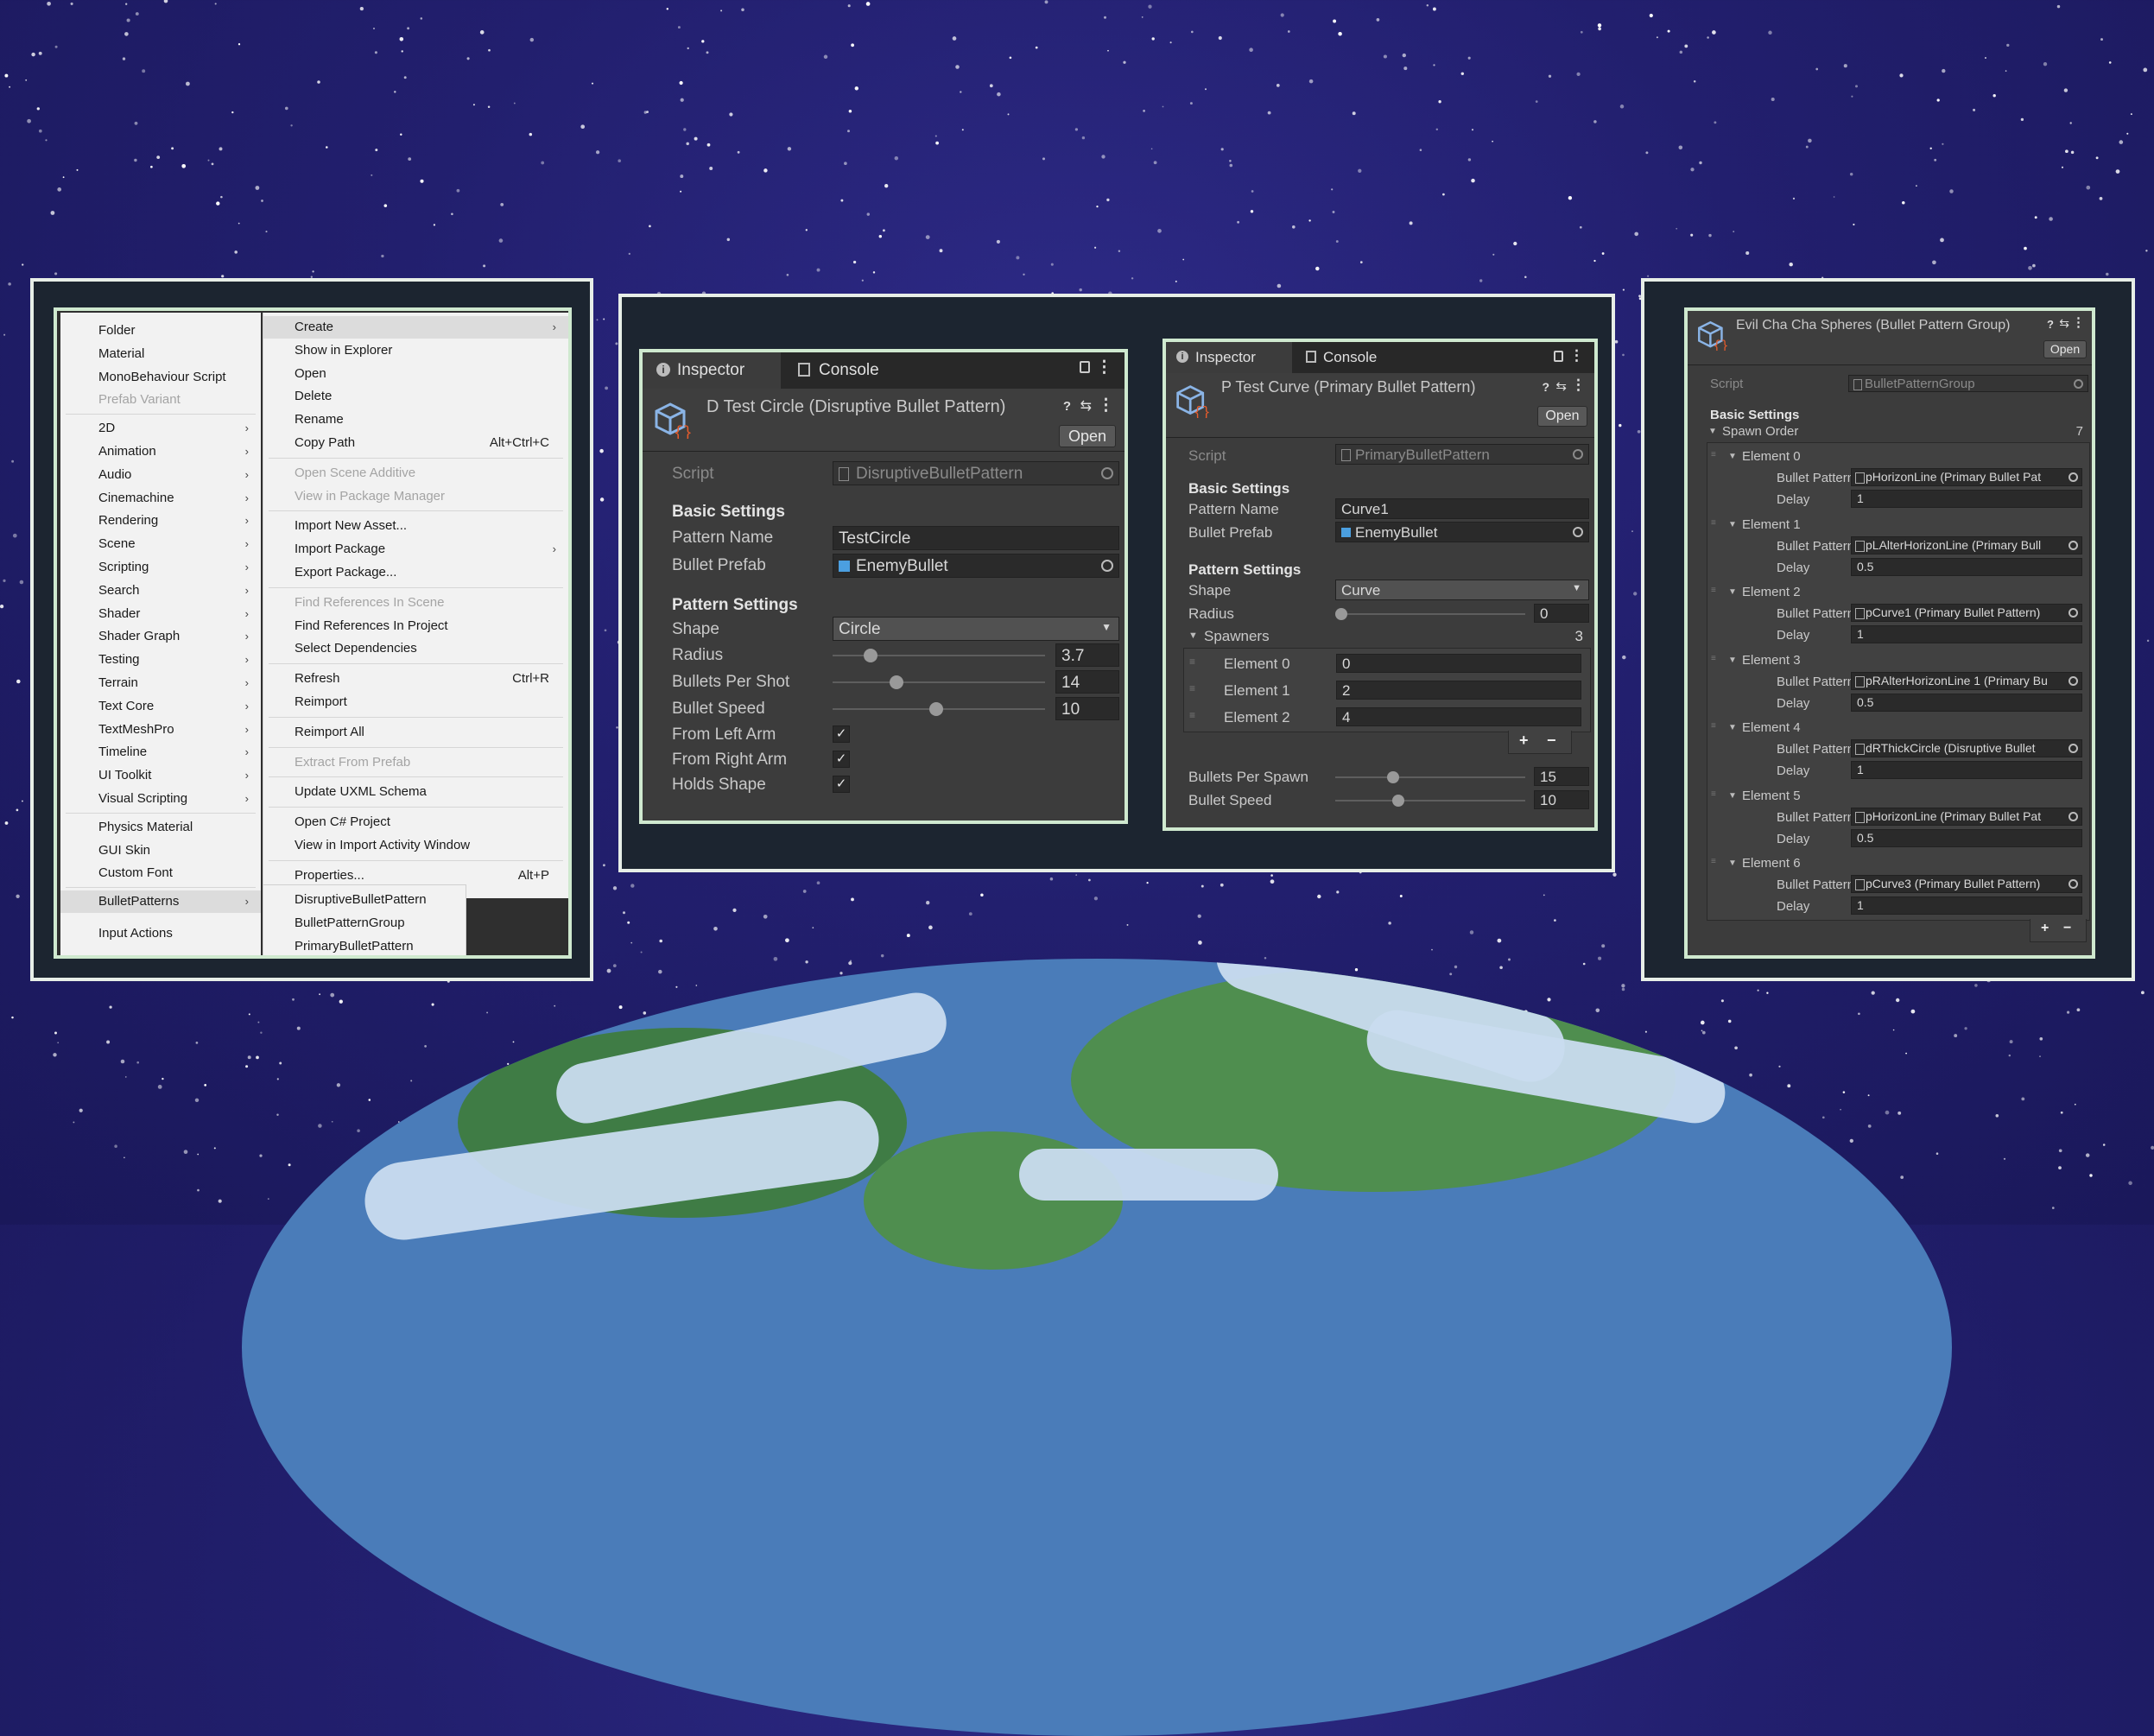 Image resolution: width=2154 pixels, height=1736 pixels. Describe the element at coordinates (1087, 682) in the screenshot. I see `bullets-per-shot-field: 14` at that location.